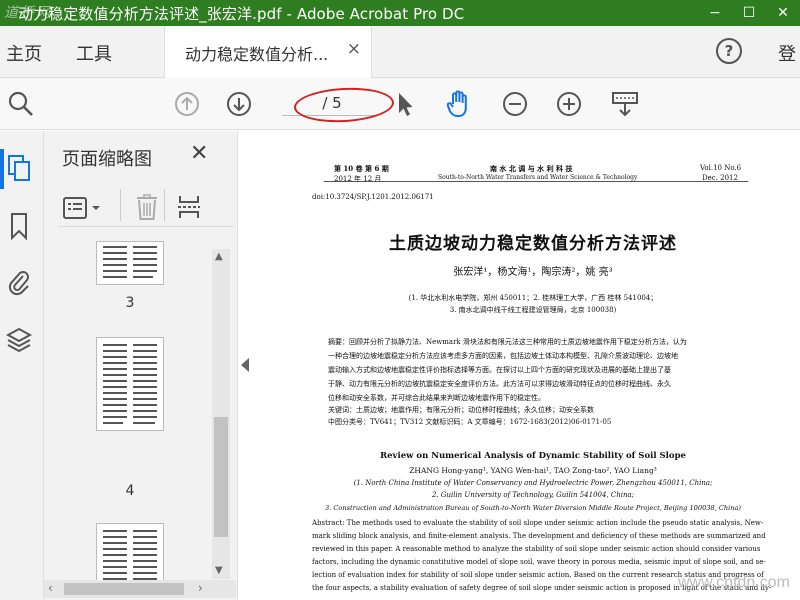 This screenshot has width=800, height=600. I want to click on affiliation-cn: 3. 南水北调中线干线工程建设管理局，北京 100038), so click(533, 310).